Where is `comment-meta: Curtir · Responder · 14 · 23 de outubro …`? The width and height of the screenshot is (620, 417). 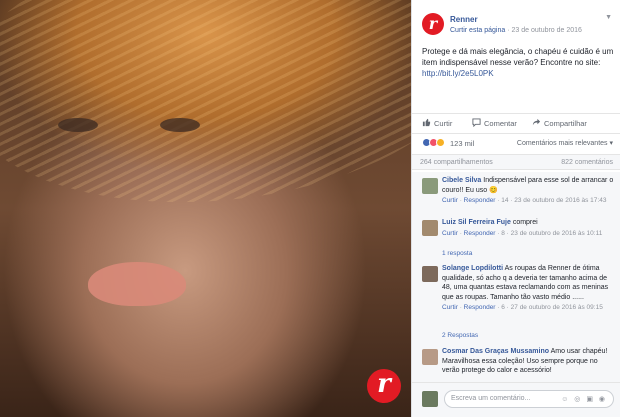 comment-meta: Curtir · Responder · 14 · 23 de outubro … is located at coordinates (524, 200).